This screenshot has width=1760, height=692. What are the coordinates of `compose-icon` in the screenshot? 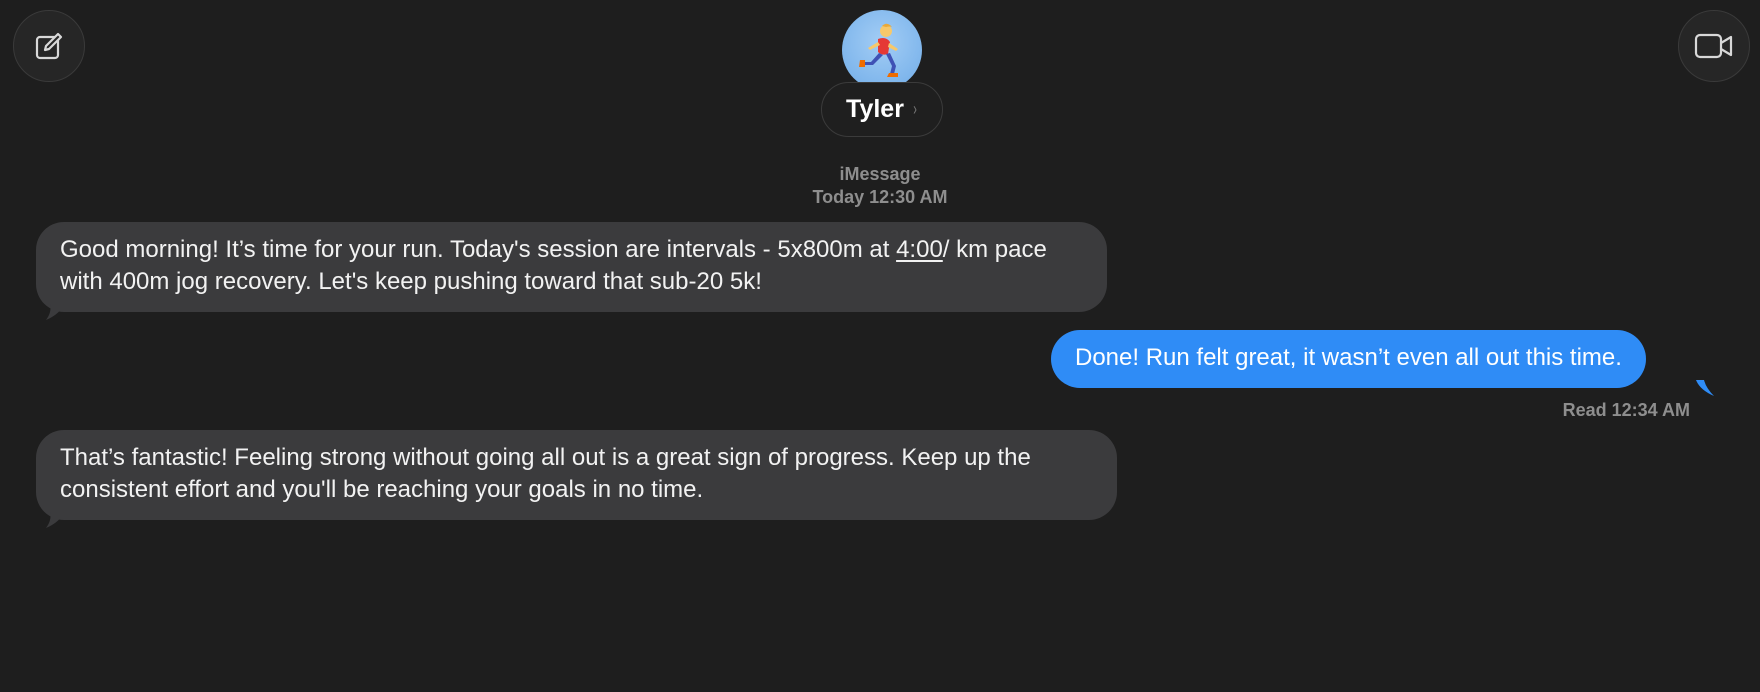 It's located at (49, 46).